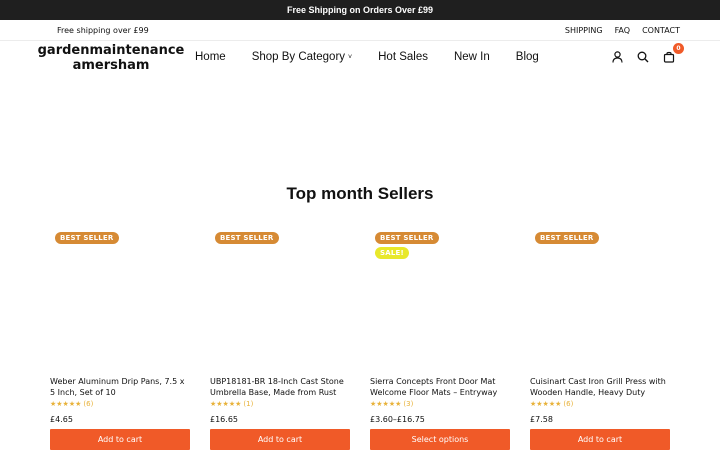 The image size is (720, 450). Describe the element at coordinates (298, 57) in the screenshot. I see `nav-shop-by-category-label: Shop By Category` at that location.